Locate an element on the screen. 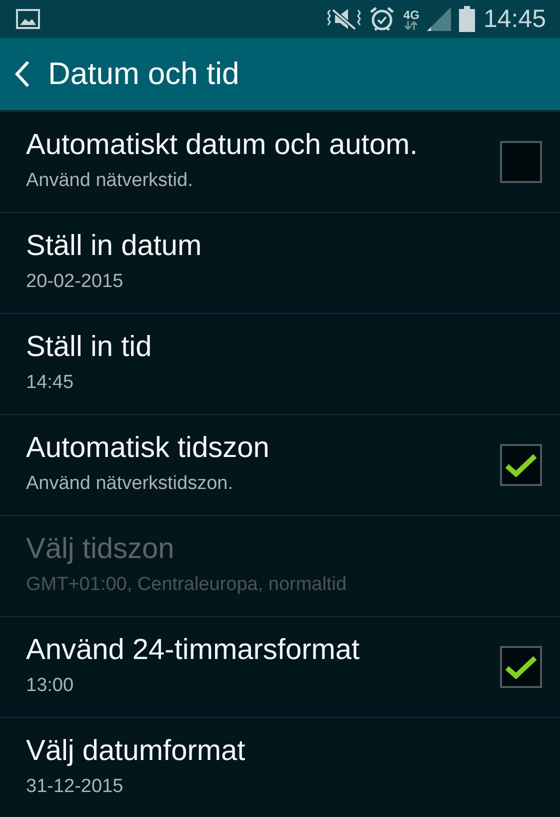 The width and height of the screenshot is (560, 817). clock-time: 14:45 is located at coordinates (514, 19).